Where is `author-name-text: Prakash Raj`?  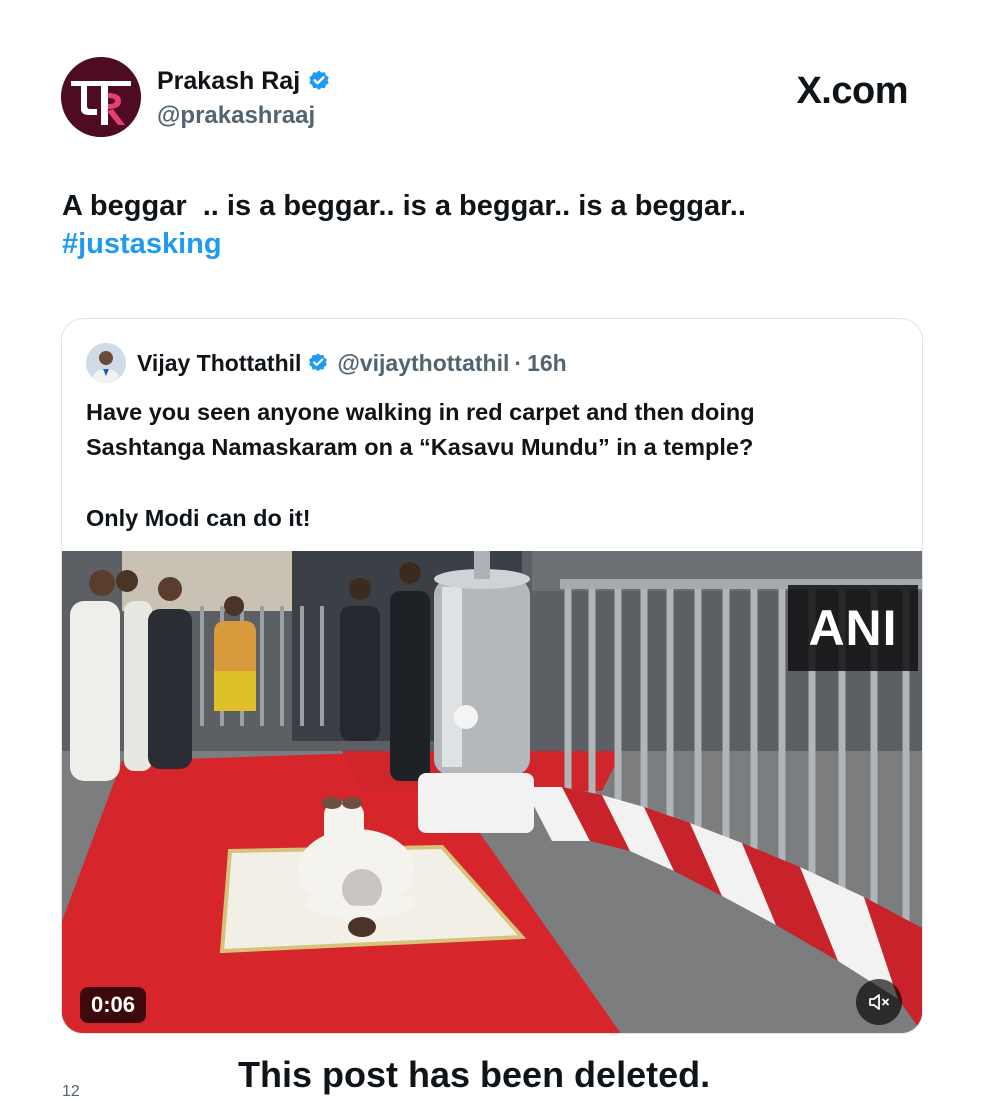 author-name-text: Prakash Raj is located at coordinates (228, 81).